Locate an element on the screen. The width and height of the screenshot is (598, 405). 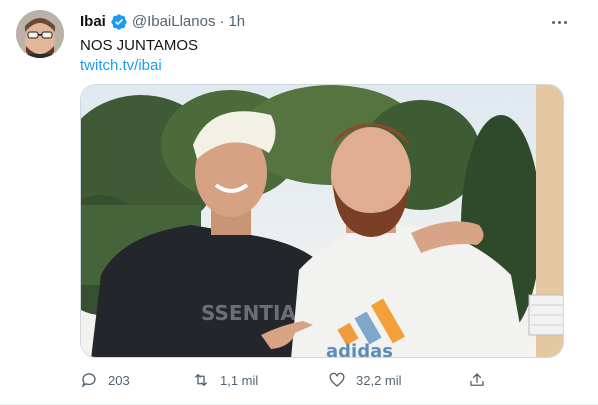
retweet-icon is located at coordinates (201, 380).